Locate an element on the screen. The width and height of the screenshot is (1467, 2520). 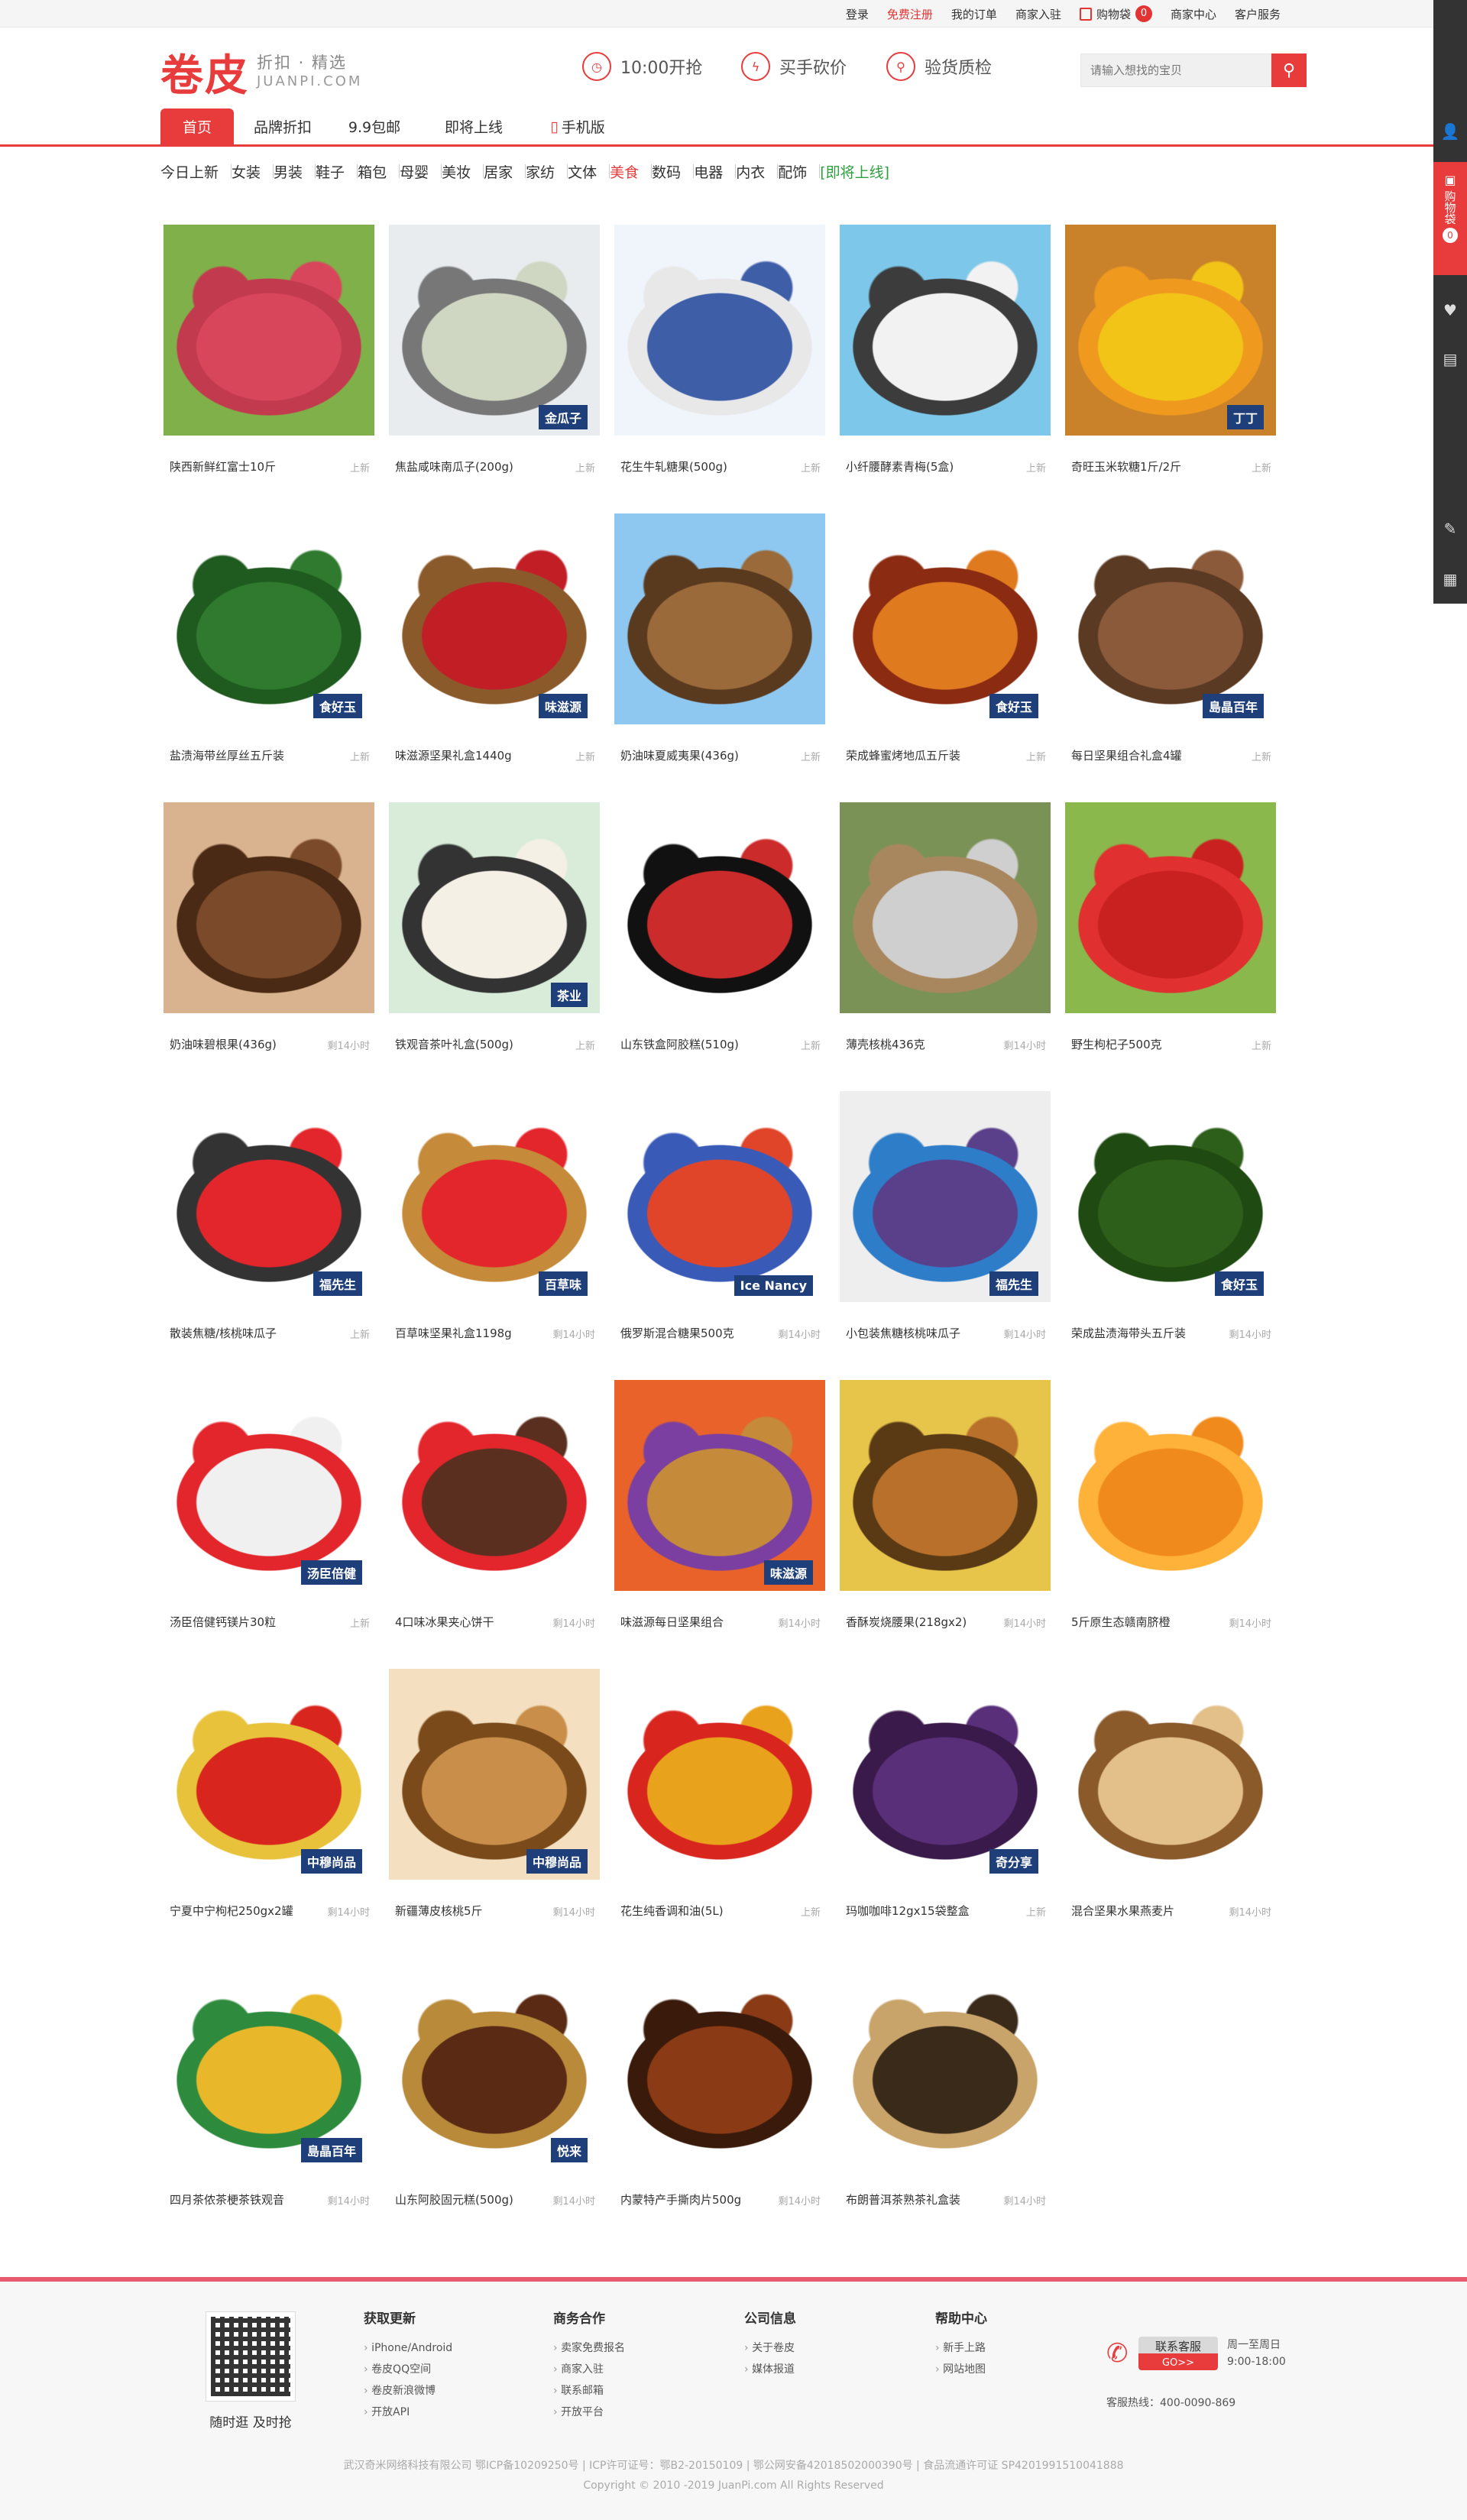
product-title: 野生枸杞子500克 is located at coordinates (1147, 1044).